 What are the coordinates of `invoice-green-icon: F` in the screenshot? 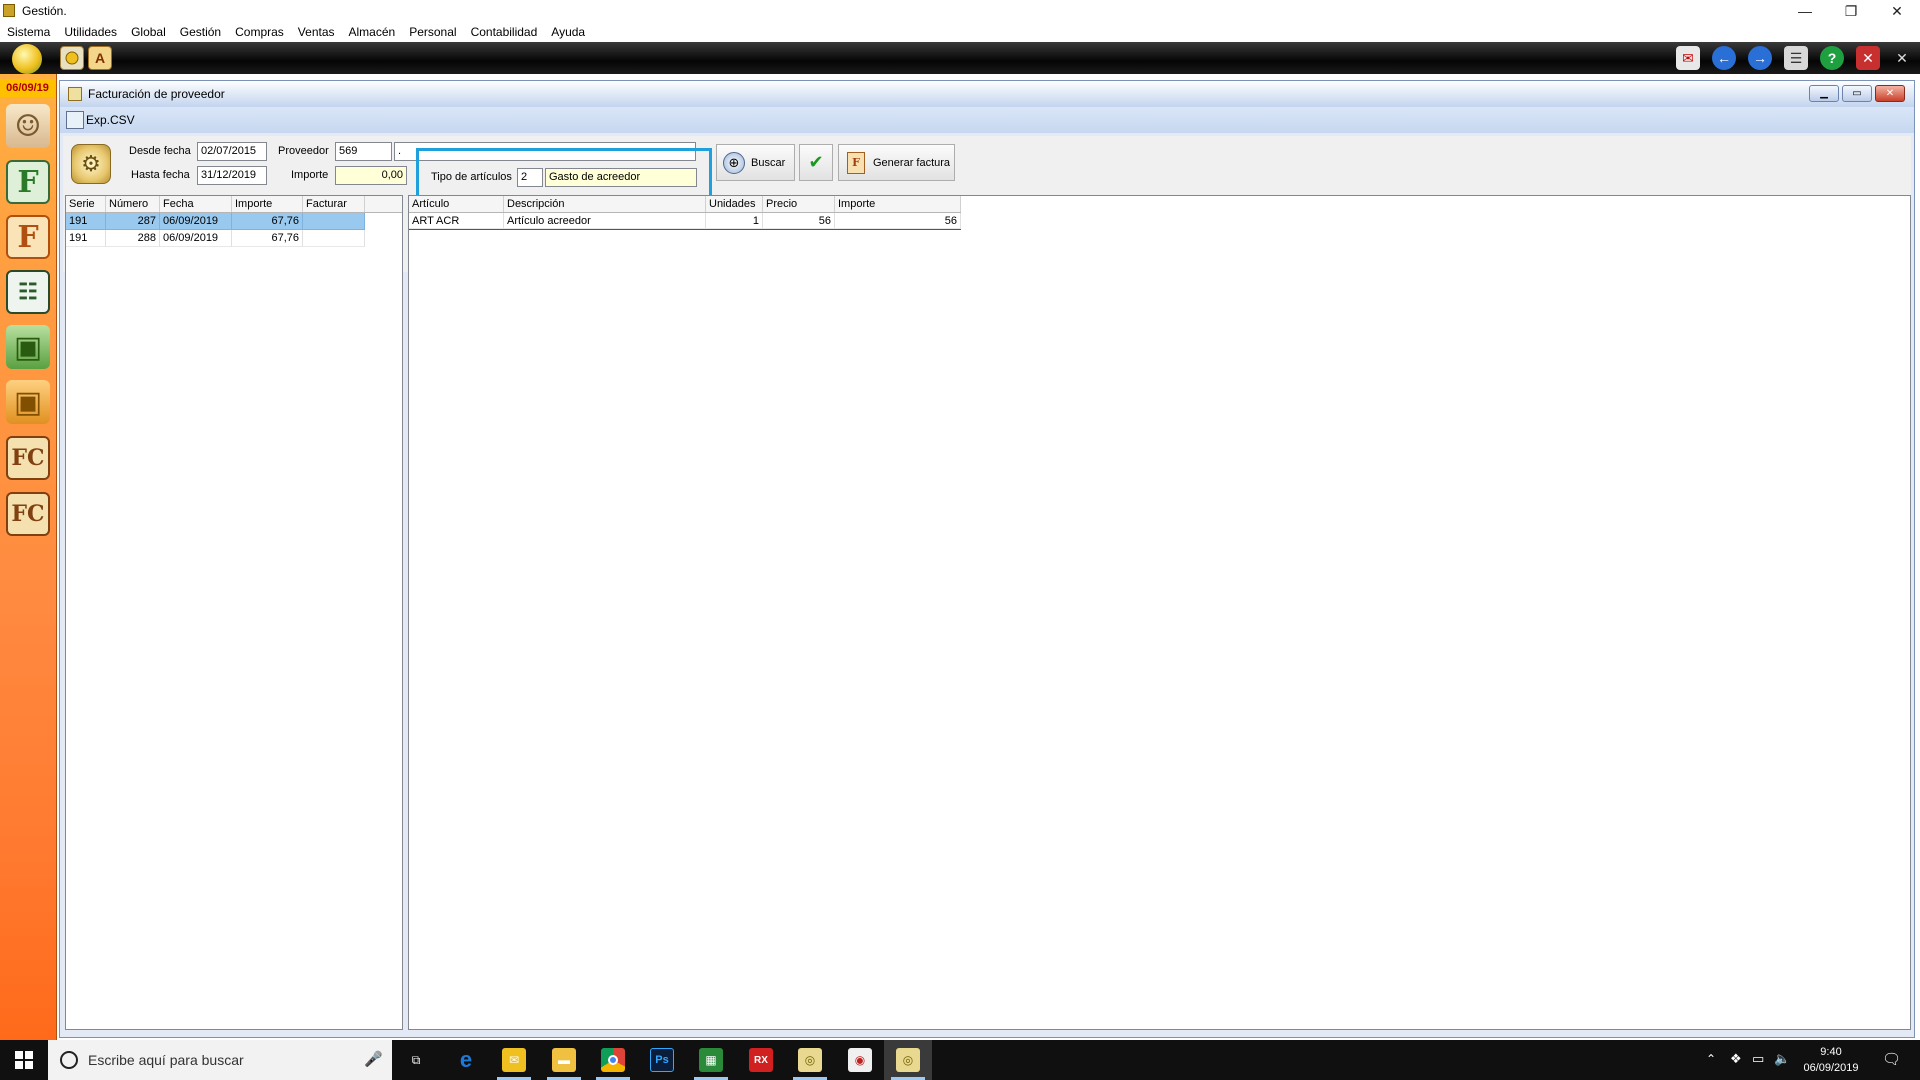 It's located at (28, 182).